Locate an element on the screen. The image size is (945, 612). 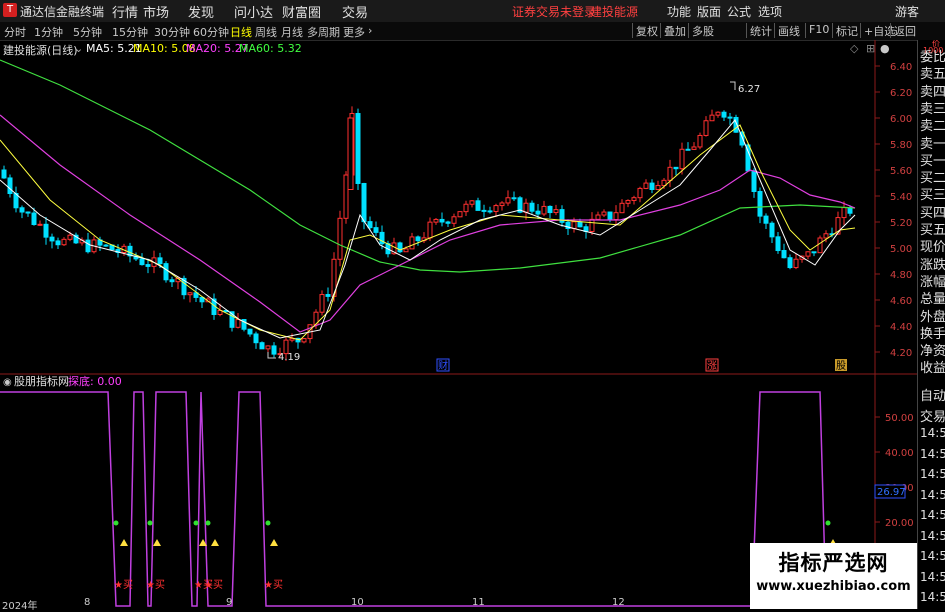
tool-mark: 标记 is located at coordinates (846, 30).